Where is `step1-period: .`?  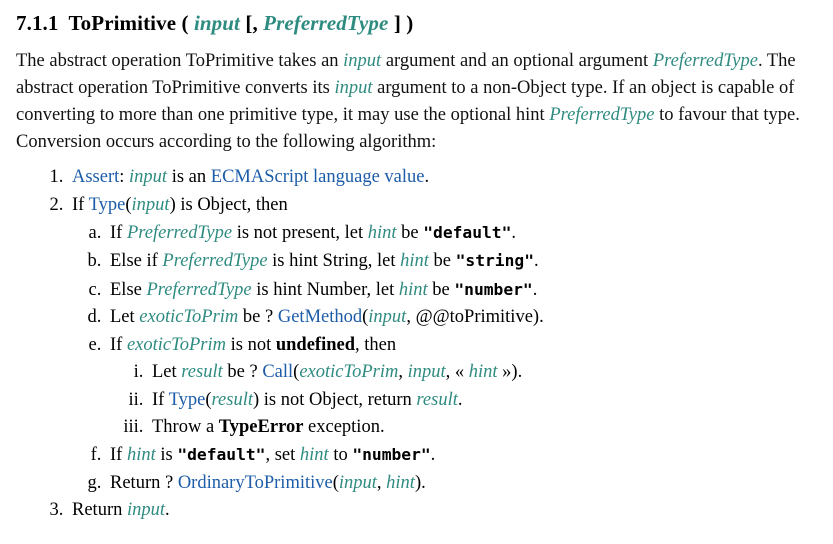 step1-period: . is located at coordinates (427, 177).